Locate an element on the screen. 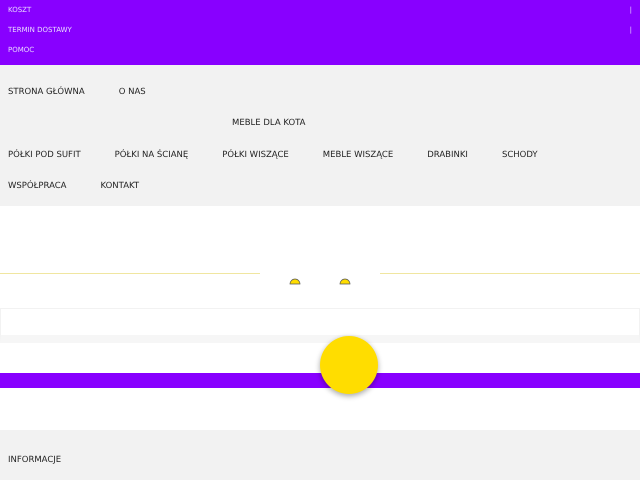  nav-link: O NAS is located at coordinates (132, 91).